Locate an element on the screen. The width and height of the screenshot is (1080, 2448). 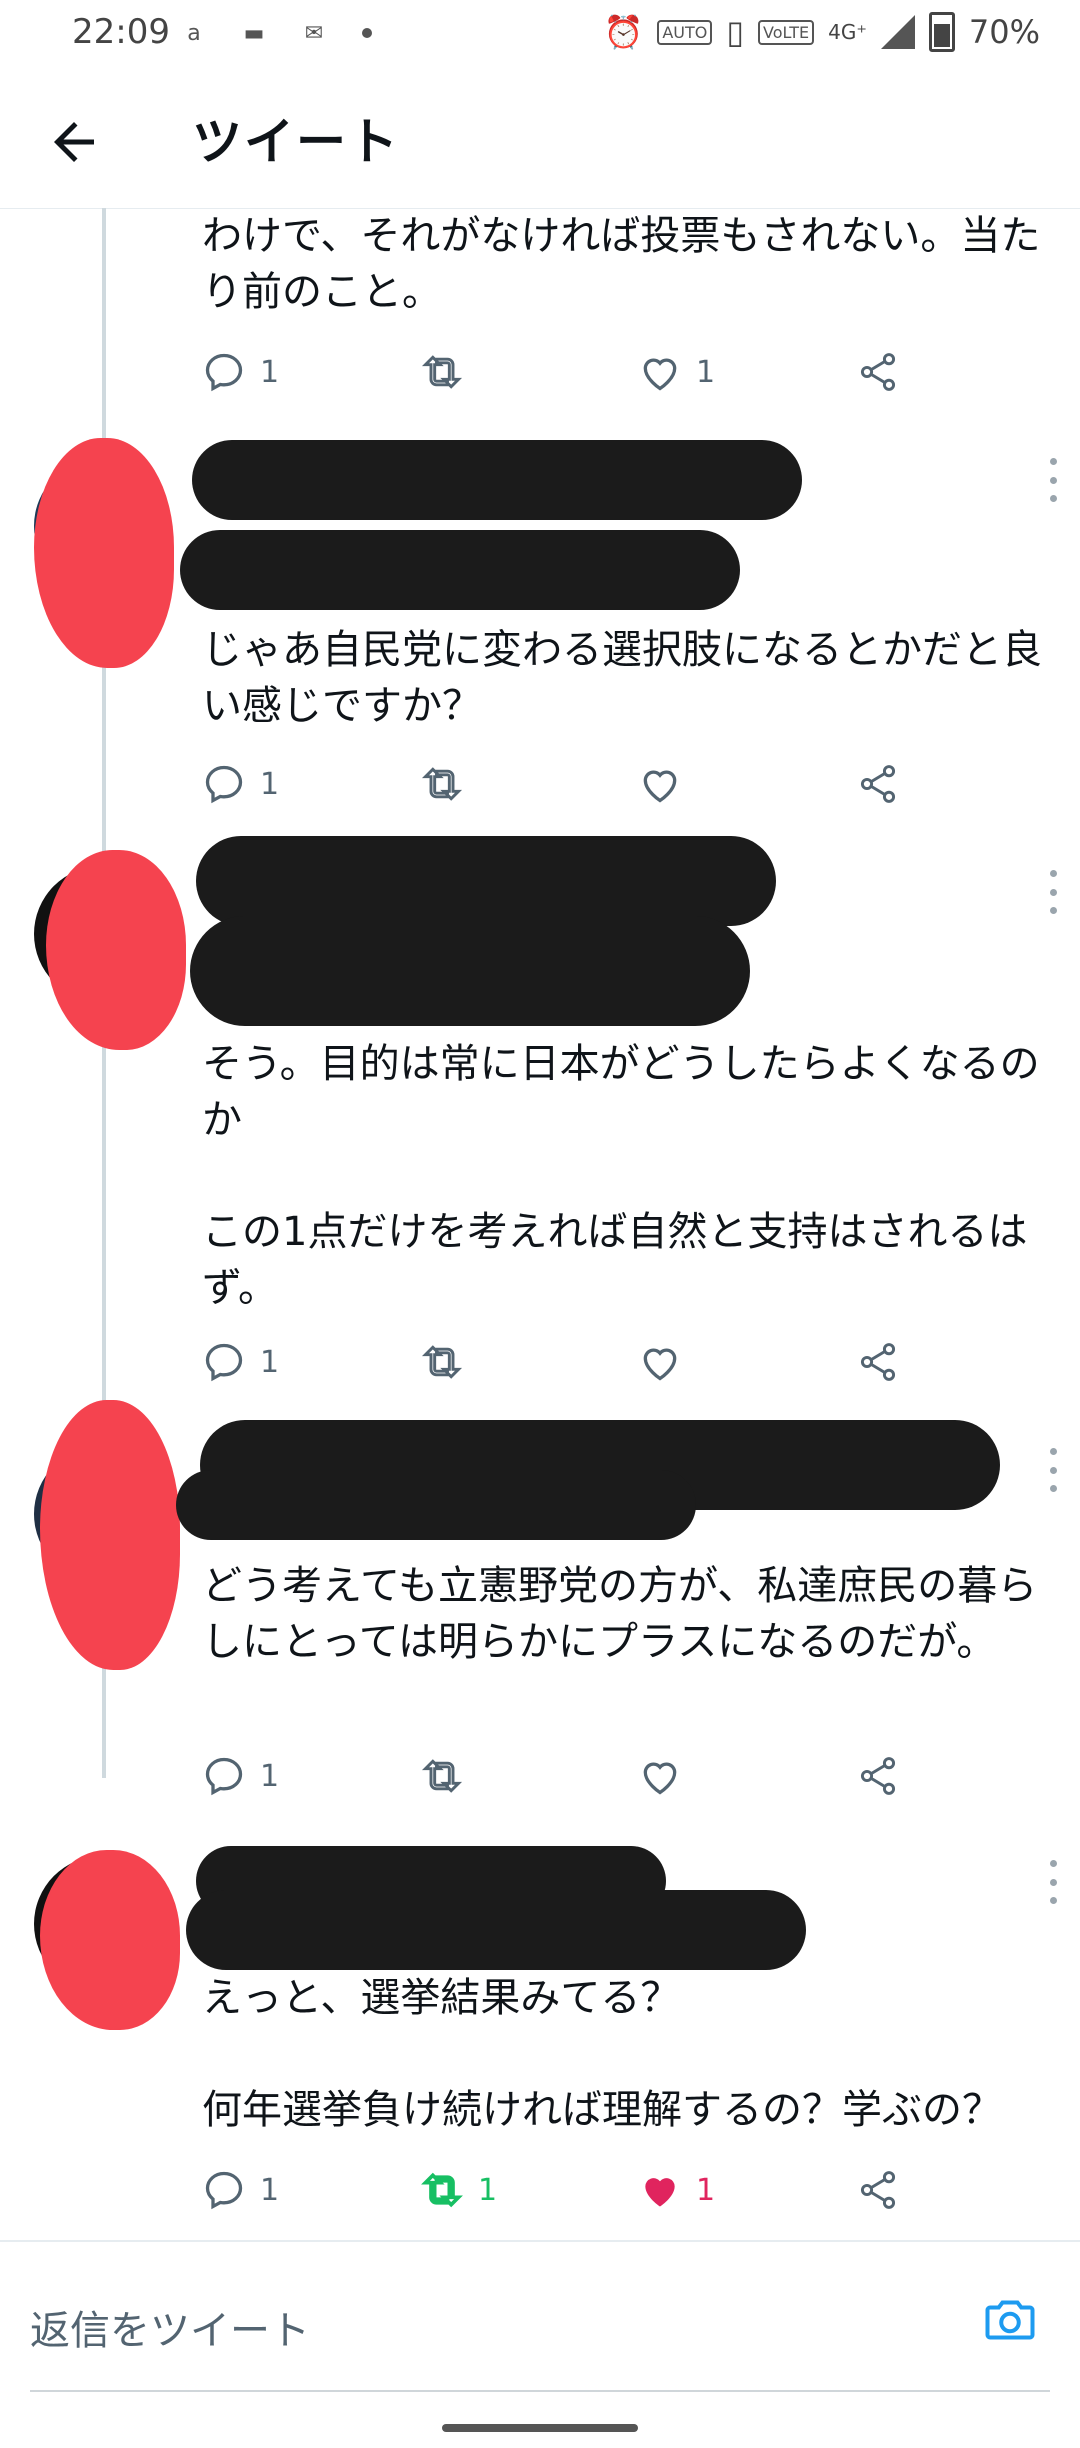
tweet-text: じゃあ自民党に変わる選択肢になるとかだと良い感じですか？ is located at coordinates (622, 678).